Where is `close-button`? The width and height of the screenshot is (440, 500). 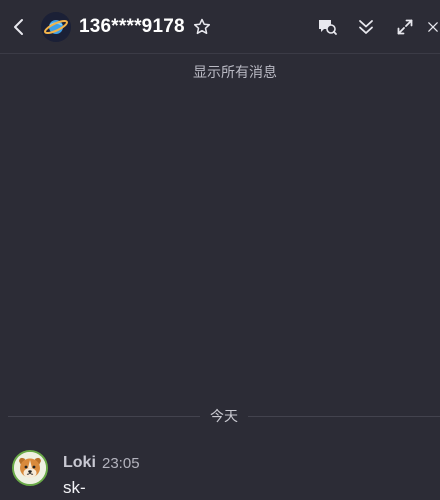 close-button is located at coordinates (433, 27).